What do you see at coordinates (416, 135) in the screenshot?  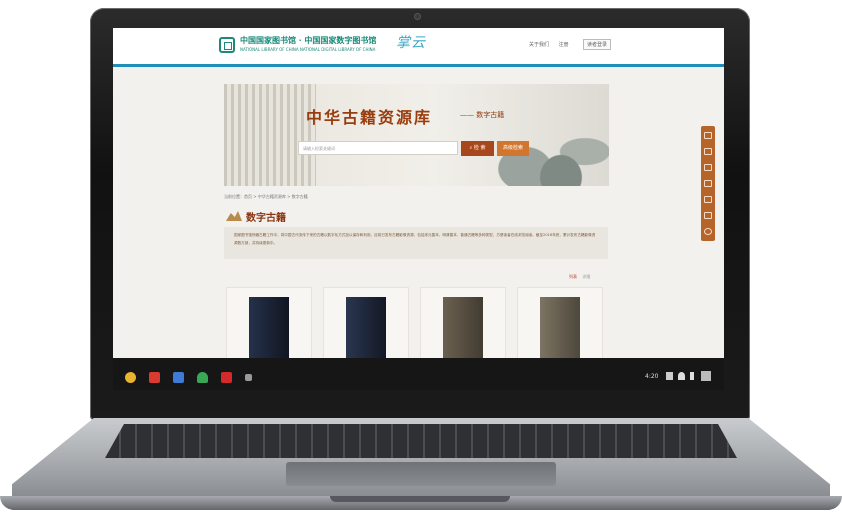 I see `hero-banner: 中华古籍资源库 —— 数字古籍` at bounding box center [416, 135].